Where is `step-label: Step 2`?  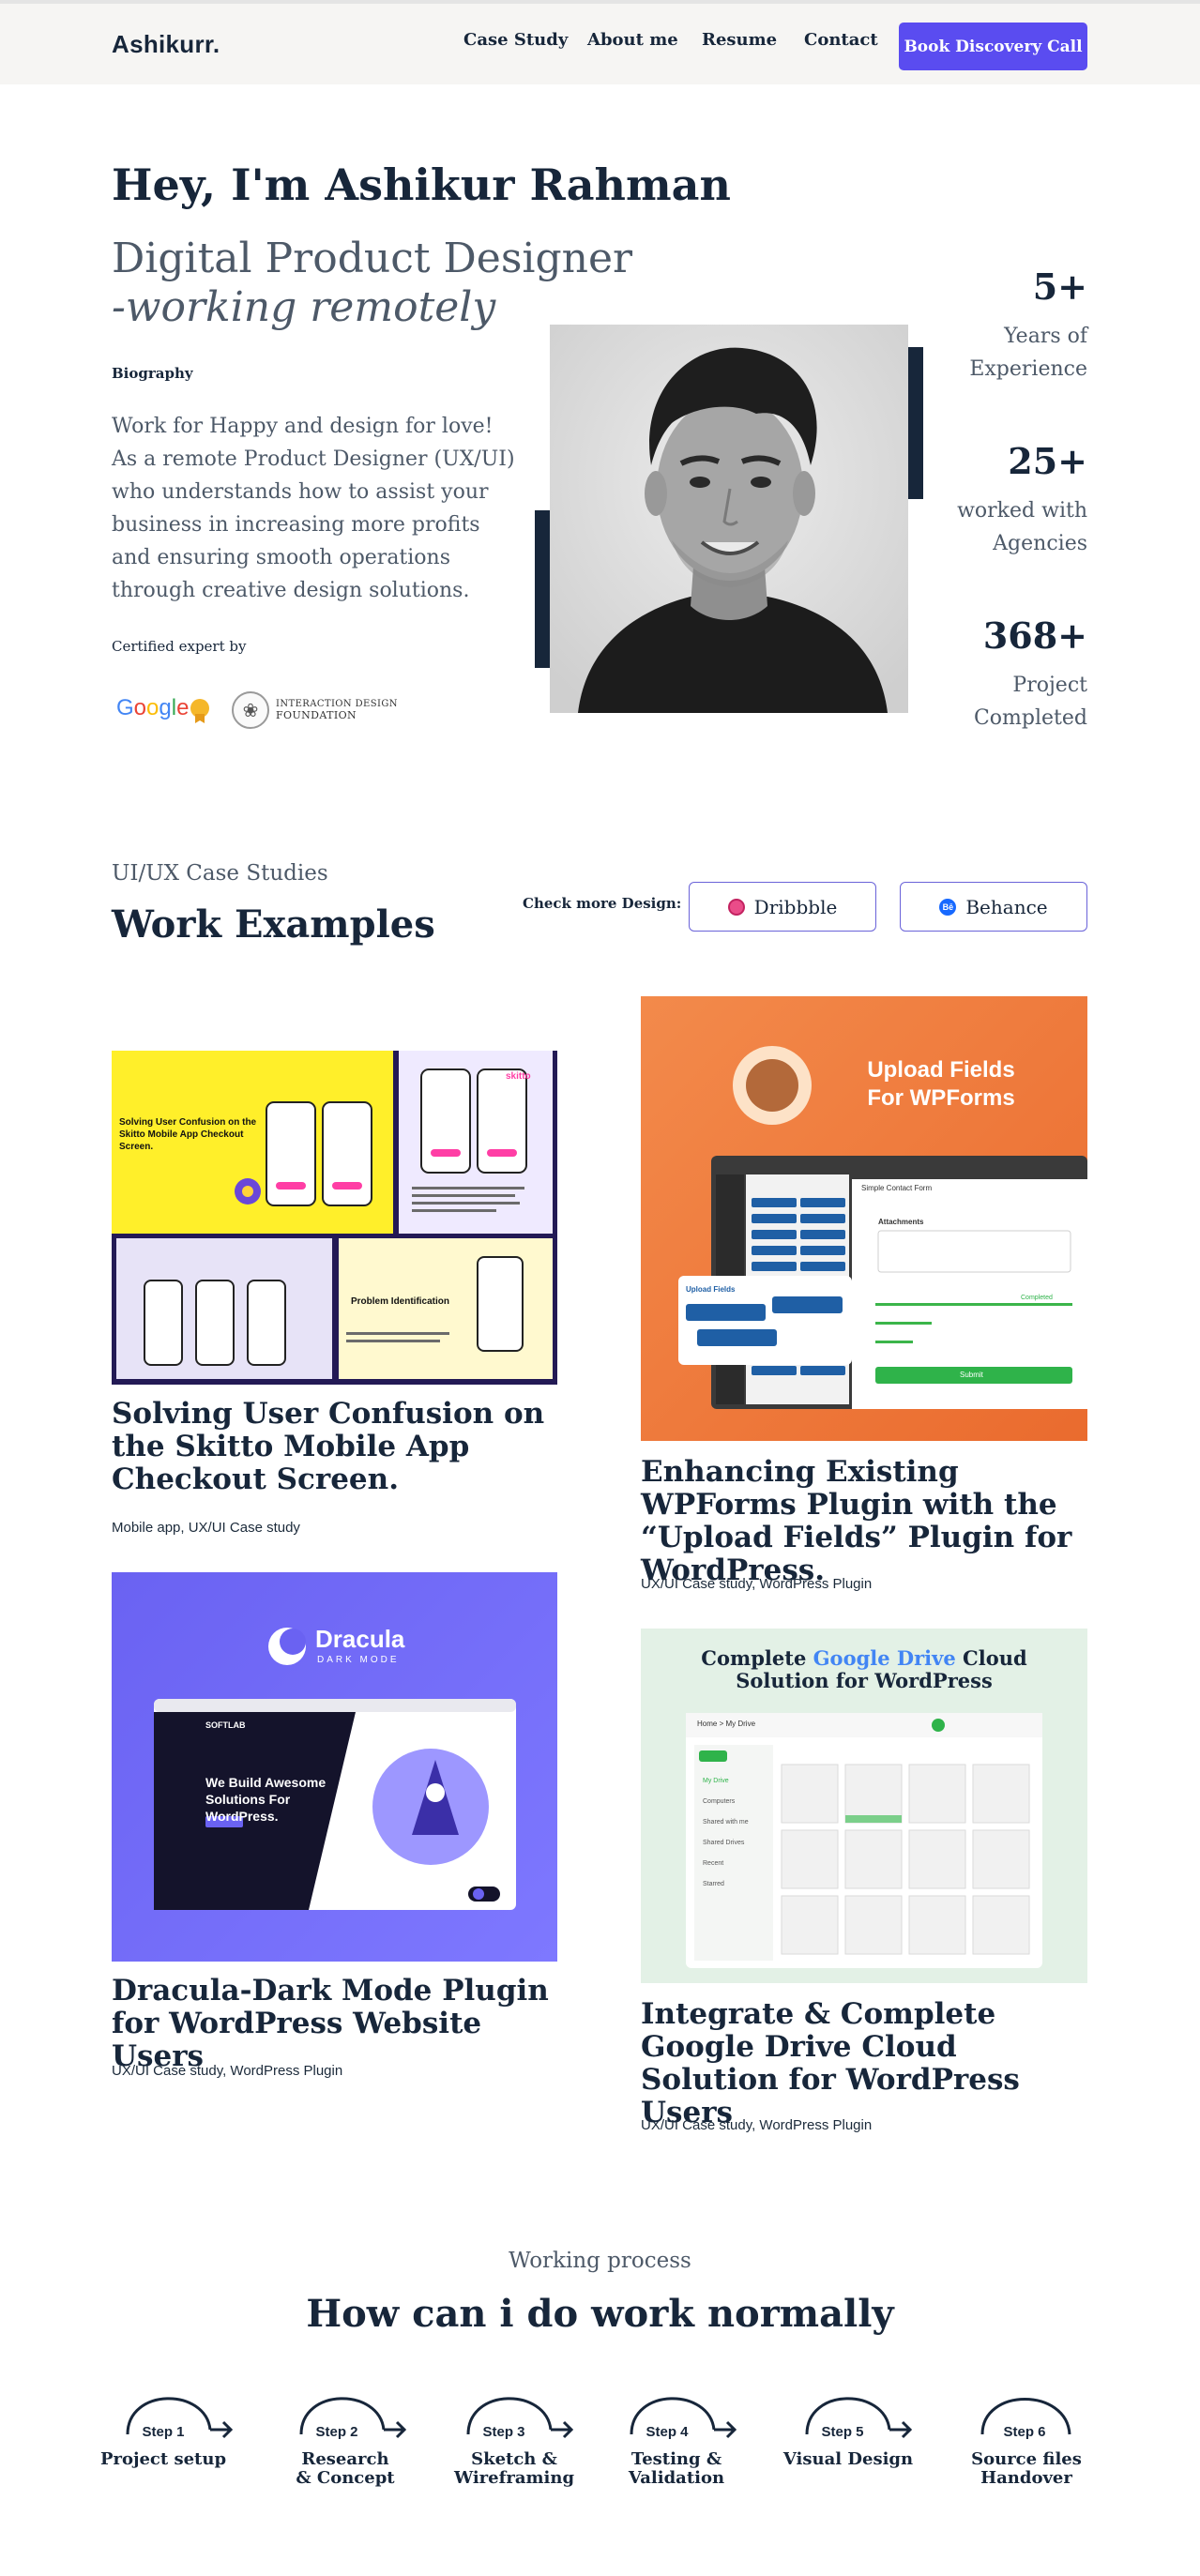 step-label: Step 2 is located at coordinates (336, 2432).